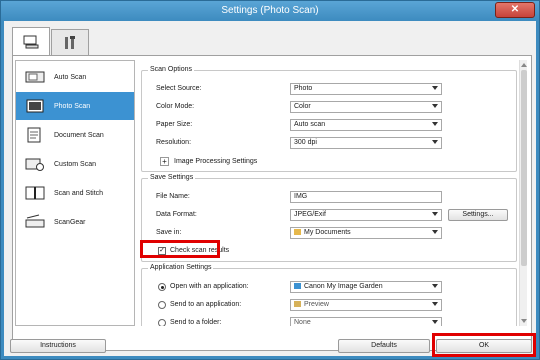 The image size is (540, 360). Describe the element at coordinates (162, 305) in the screenshot. I see `send-to-application-radio` at that location.